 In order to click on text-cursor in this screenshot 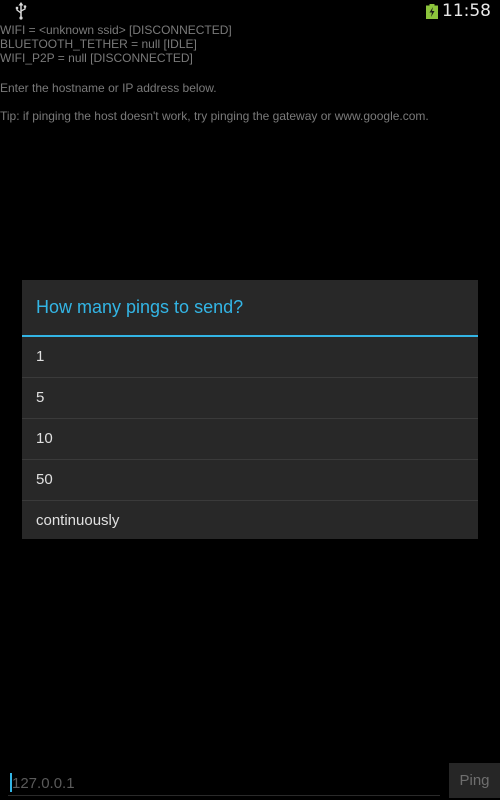, I will do `click(11, 782)`.